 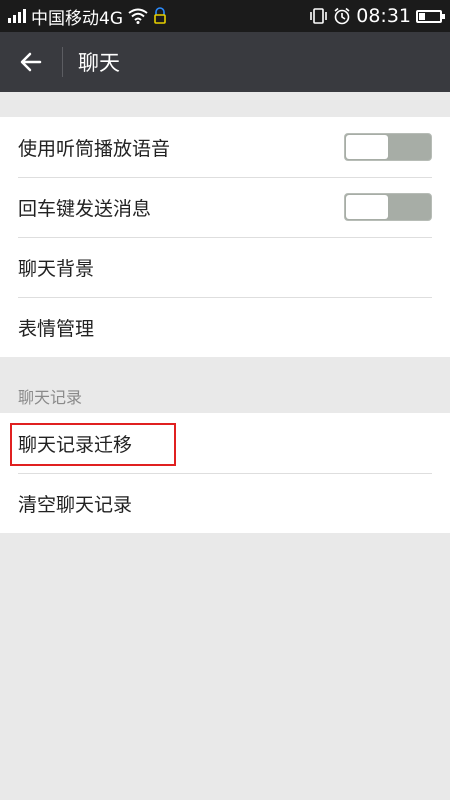 What do you see at coordinates (225, 147) in the screenshot?
I see `setting-earpiece-playback: 使用听筒播放语音` at bounding box center [225, 147].